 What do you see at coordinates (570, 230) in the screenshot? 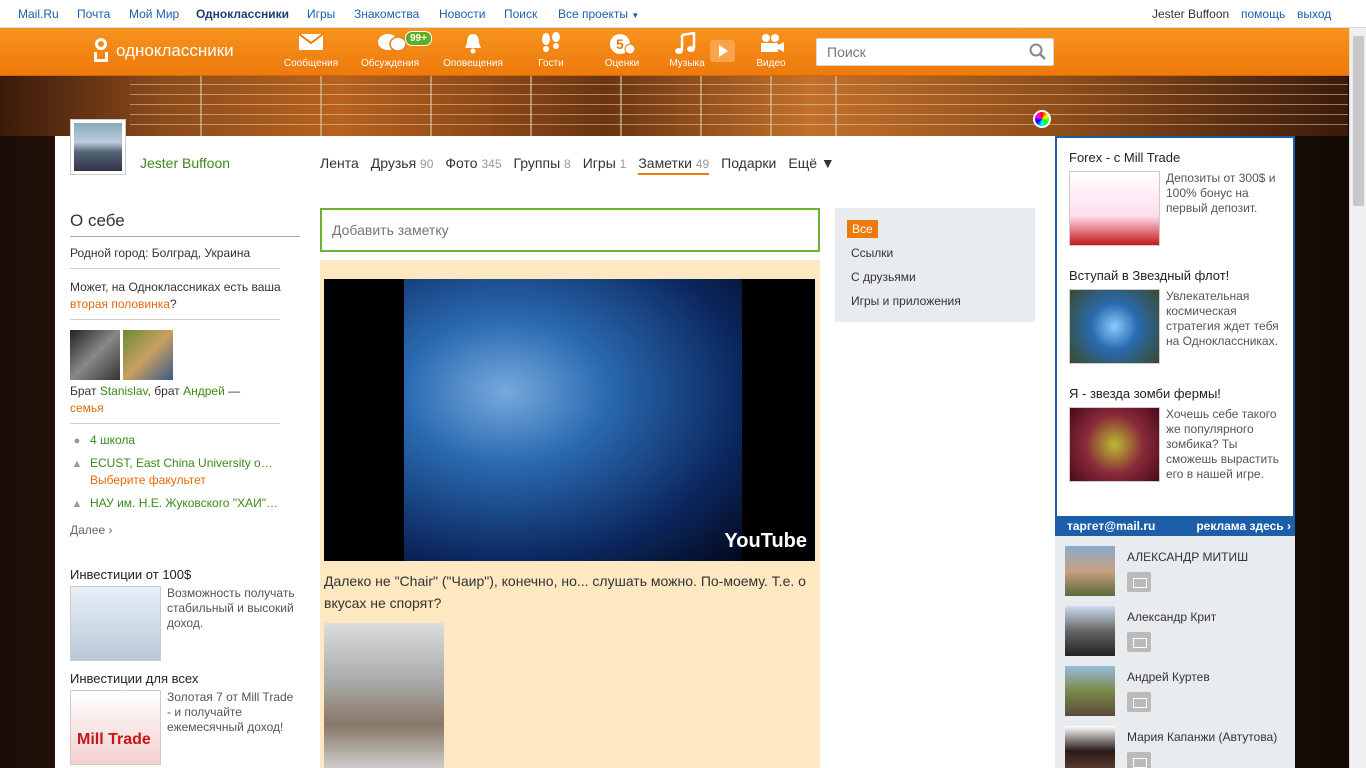
I see `add-note-input` at bounding box center [570, 230].